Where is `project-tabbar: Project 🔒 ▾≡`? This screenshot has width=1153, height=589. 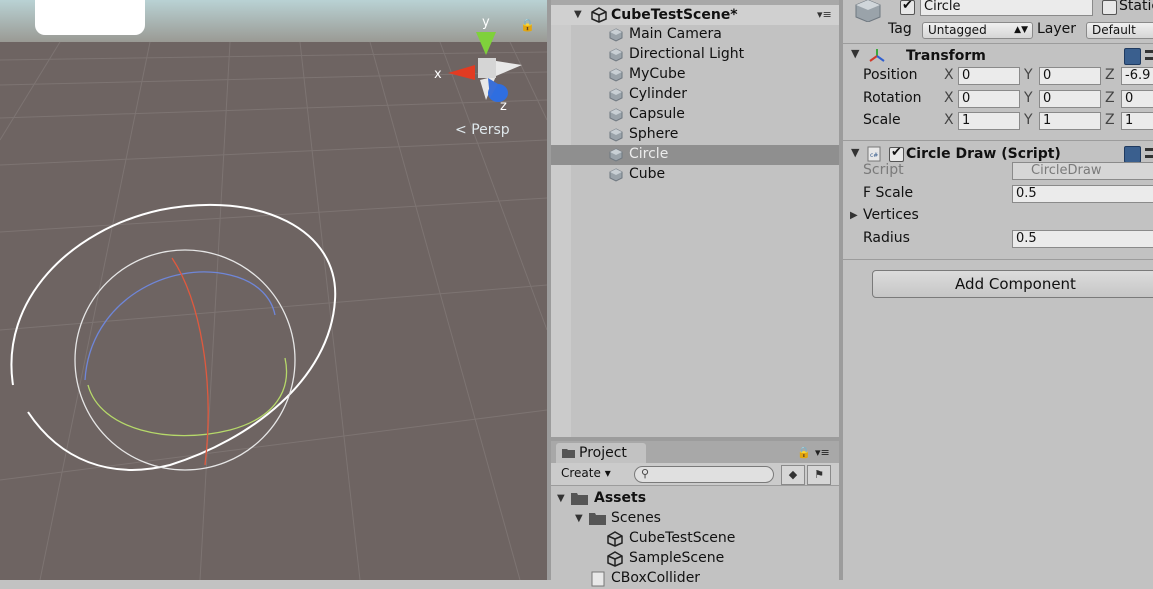 project-tabbar: Project 🔒 ▾≡ is located at coordinates (695, 452).